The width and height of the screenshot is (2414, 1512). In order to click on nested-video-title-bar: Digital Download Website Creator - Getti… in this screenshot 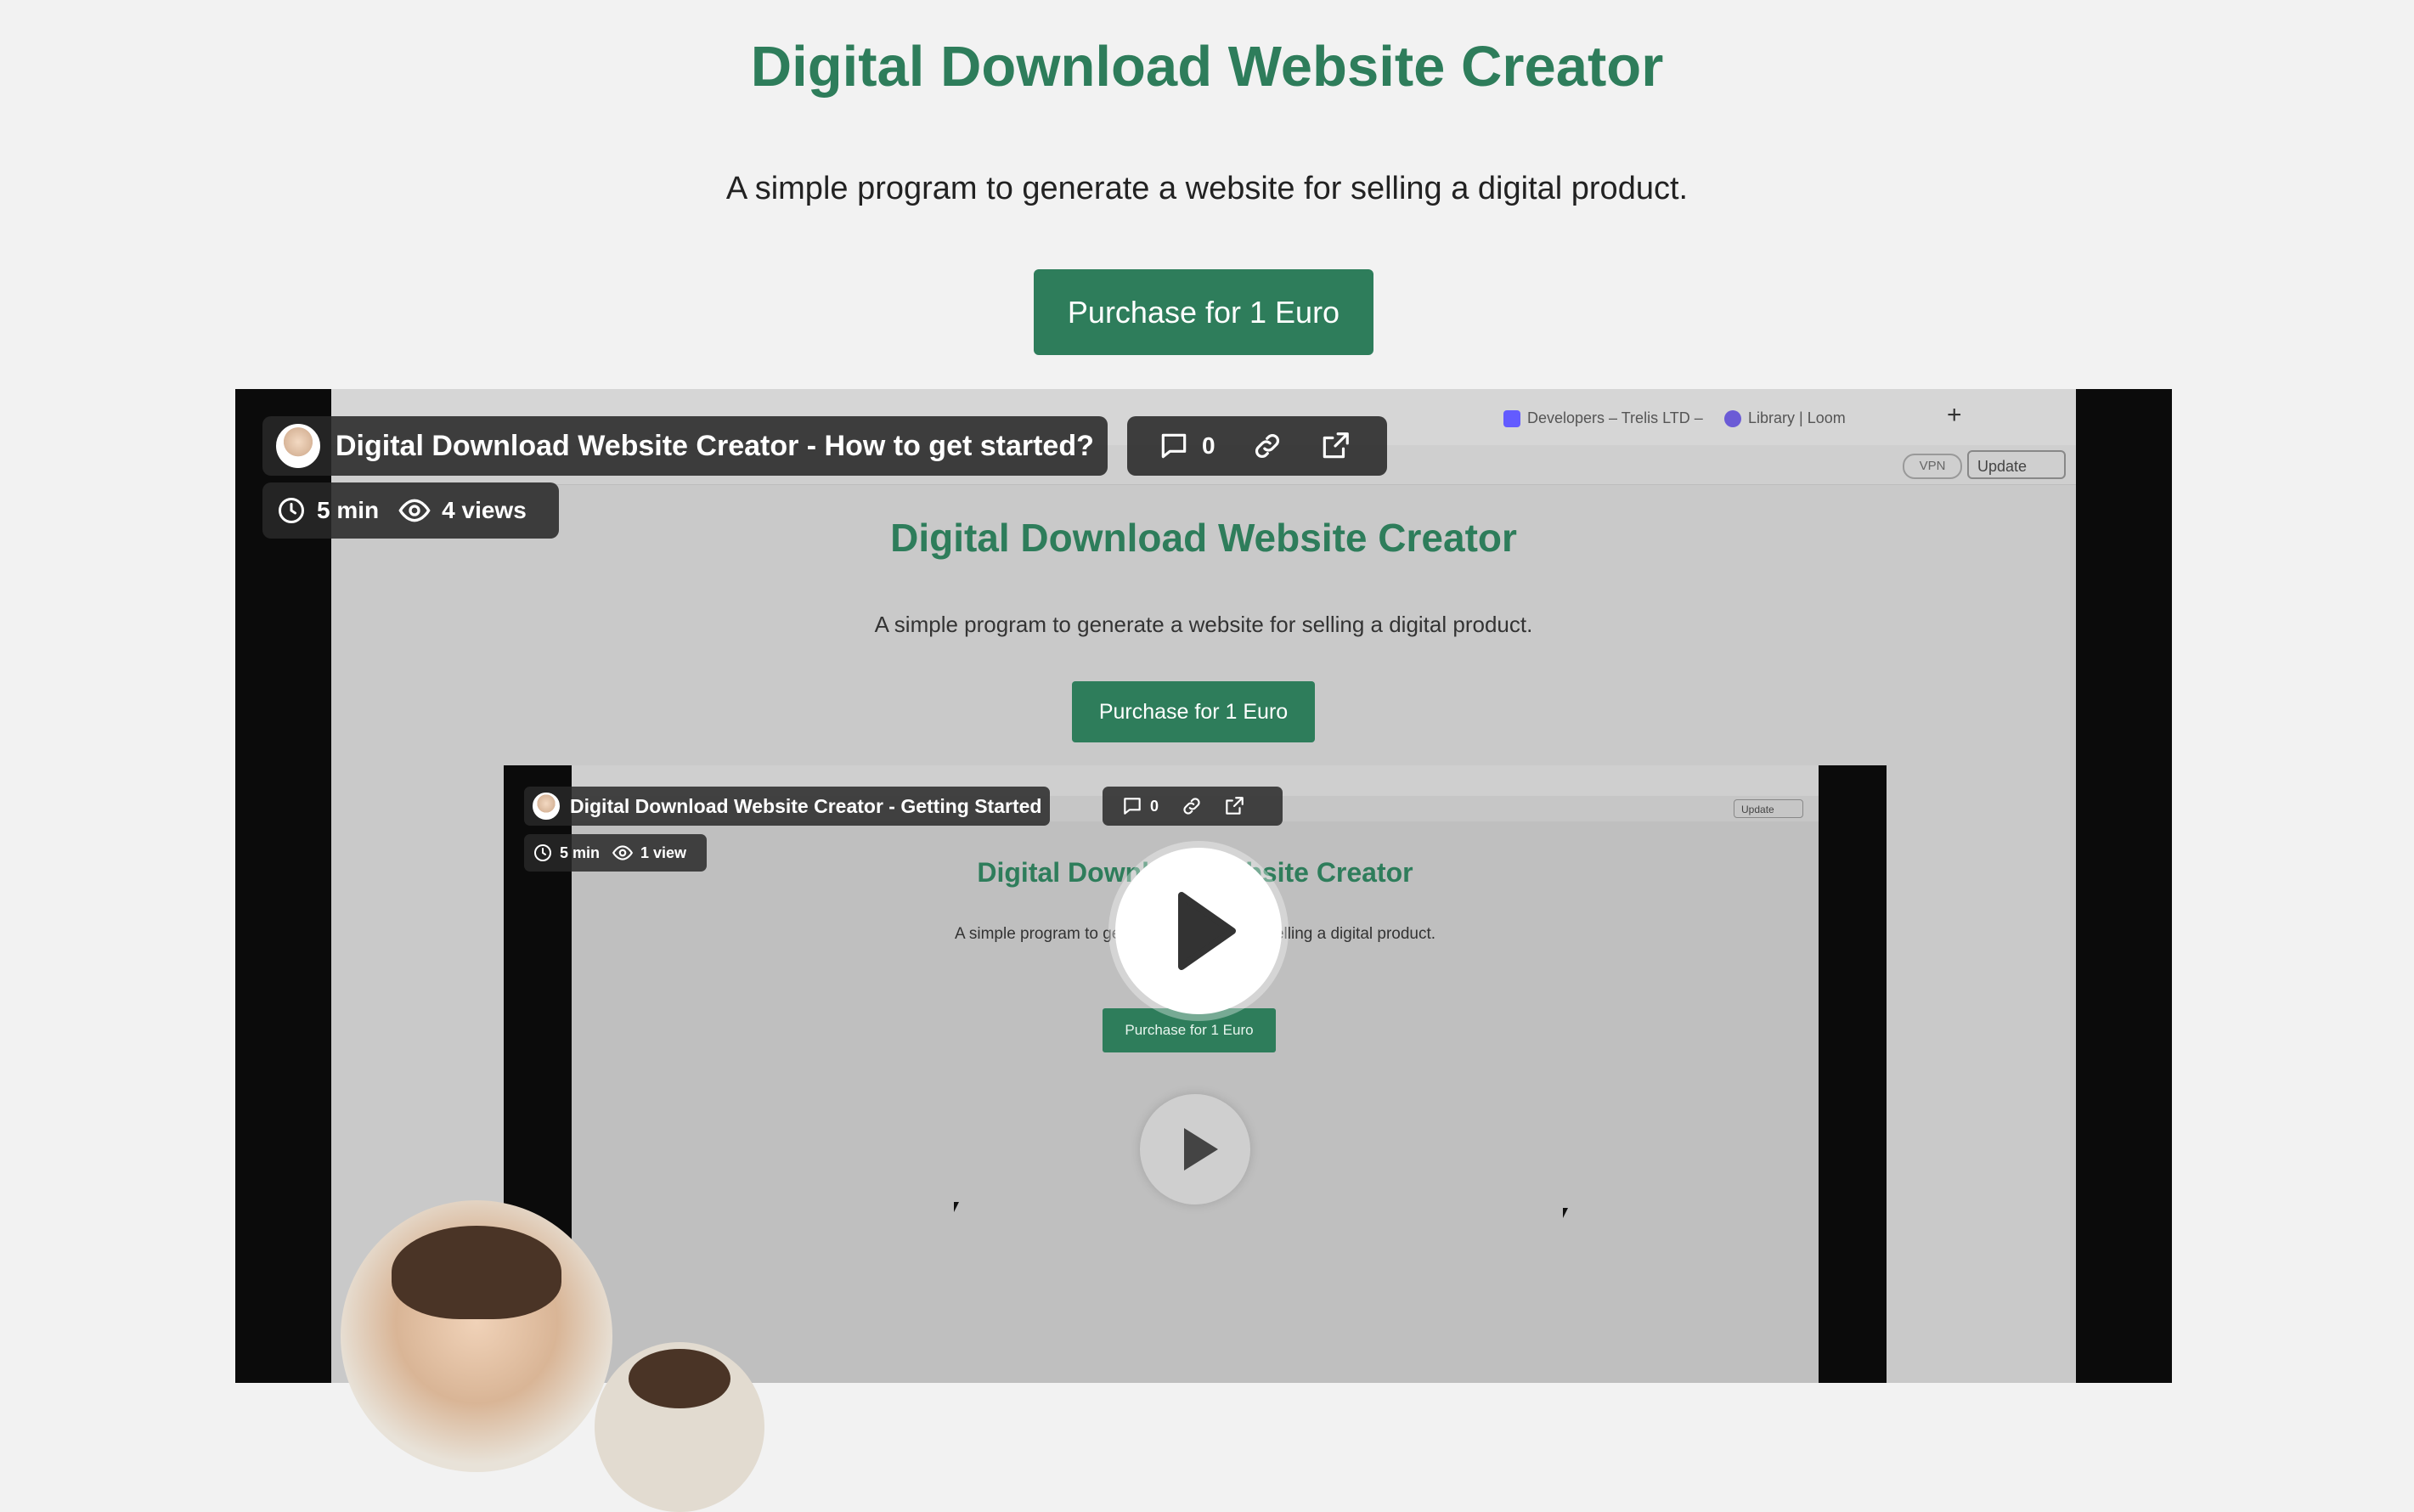, I will do `click(787, 806)`.